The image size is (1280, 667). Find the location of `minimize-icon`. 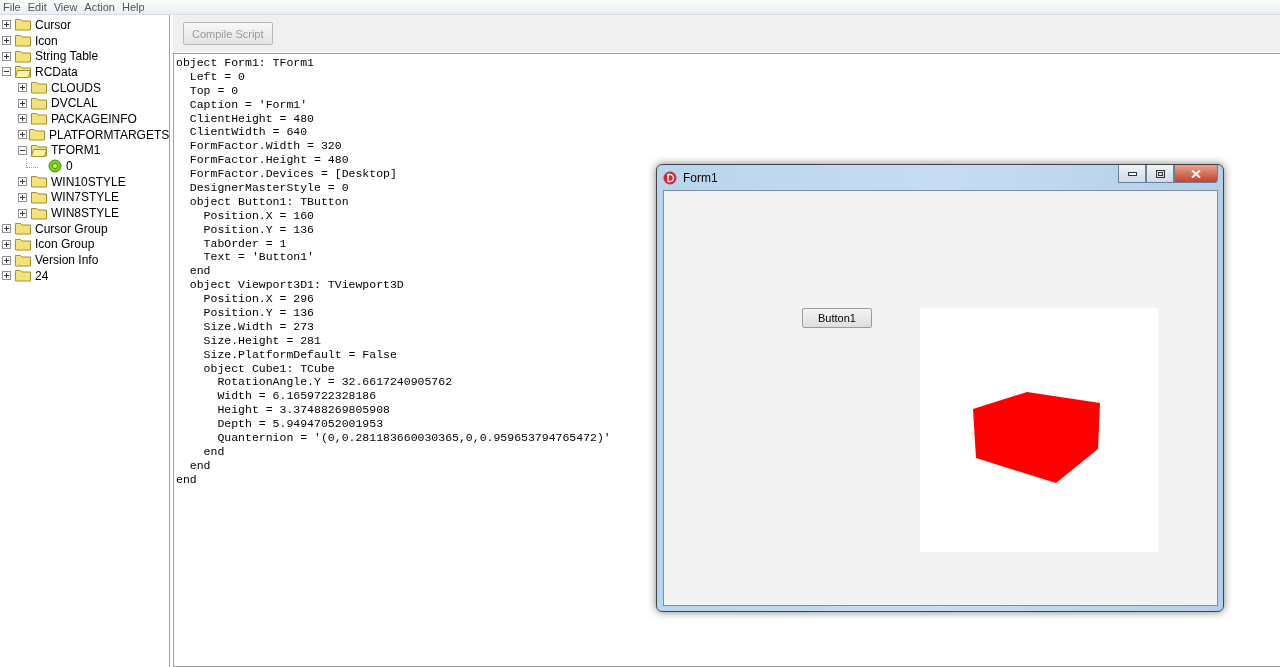

minimize-icon is located at coordinates (1132, 173).